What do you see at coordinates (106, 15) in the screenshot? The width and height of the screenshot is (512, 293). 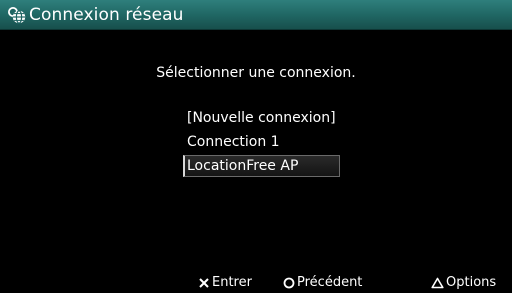 I see `window-title: Connexion réseau` at bounding box center [106, 15].